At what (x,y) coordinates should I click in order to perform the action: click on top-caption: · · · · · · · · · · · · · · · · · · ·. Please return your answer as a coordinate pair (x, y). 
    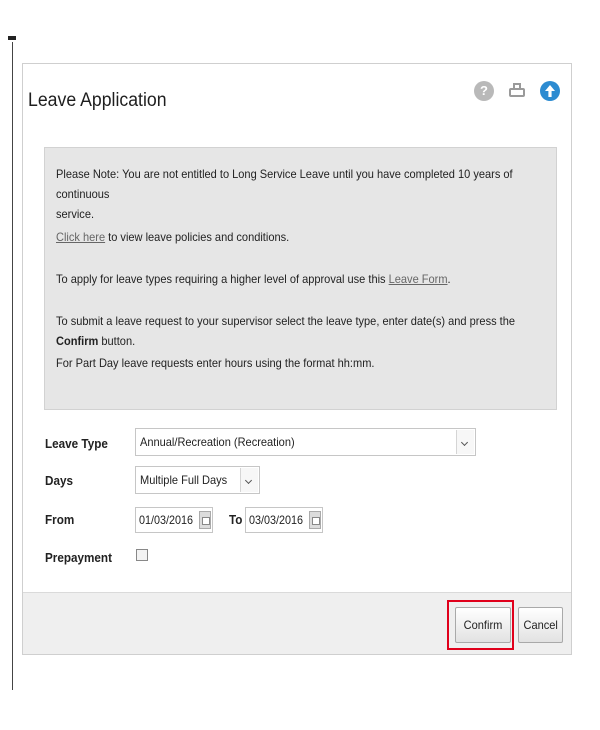
    Looking at the image, I should click on (218, 37).